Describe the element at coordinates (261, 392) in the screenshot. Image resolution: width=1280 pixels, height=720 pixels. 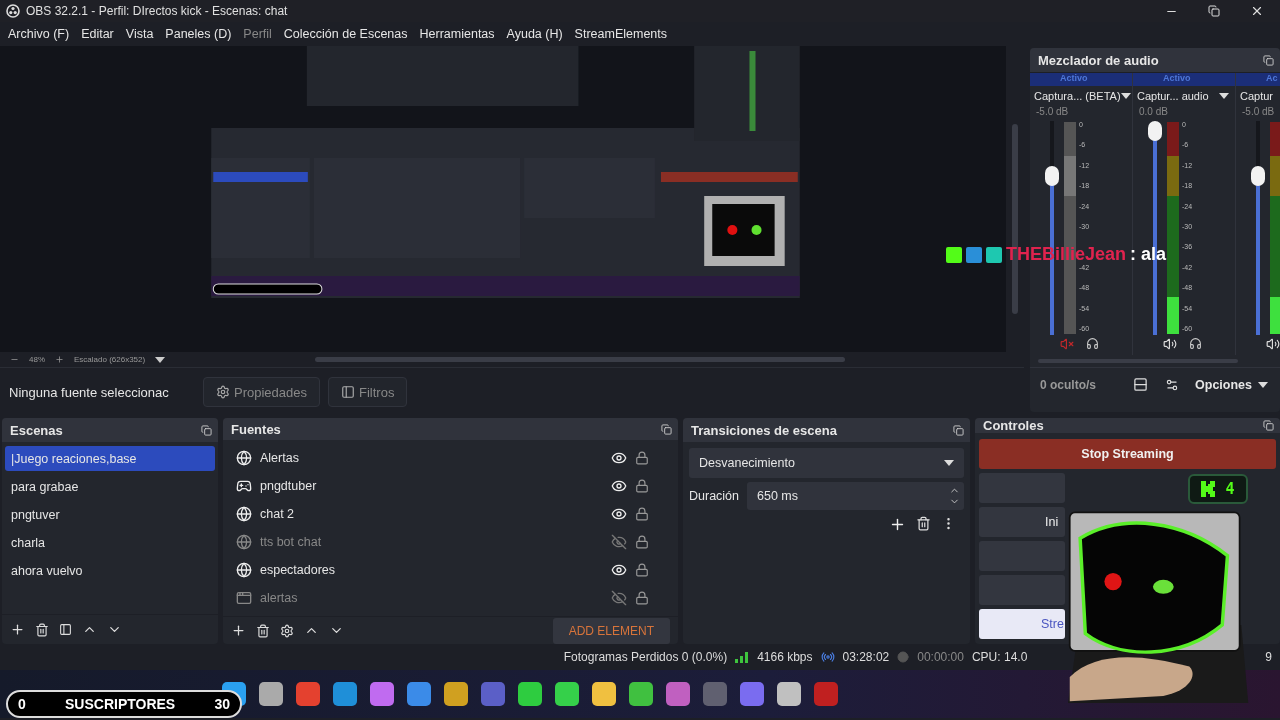
I see `properties-button: Propiedades` at that location.